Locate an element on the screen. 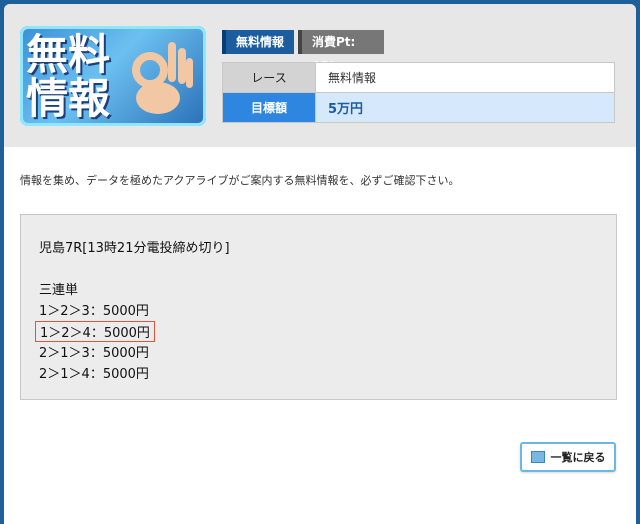 The height and width of the screenshot is (524, 640). bet-line: 2＞1＞4：5000円 is located at coordinates (94, 374).